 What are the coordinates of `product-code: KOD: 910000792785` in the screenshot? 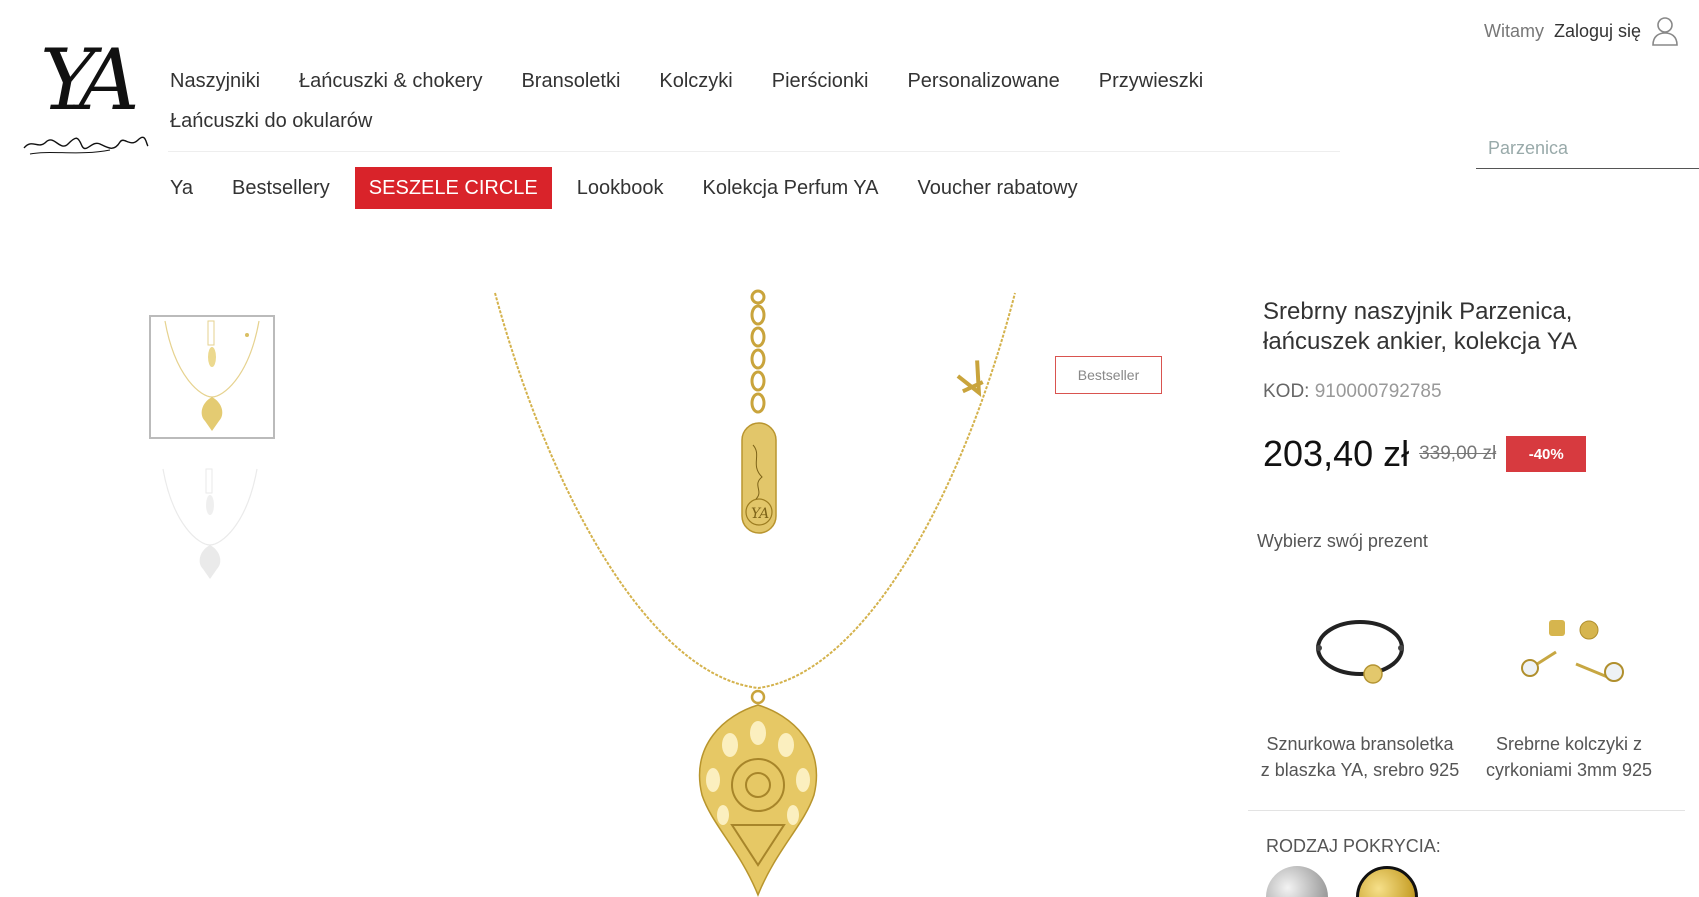 It's located at (1352, 392).